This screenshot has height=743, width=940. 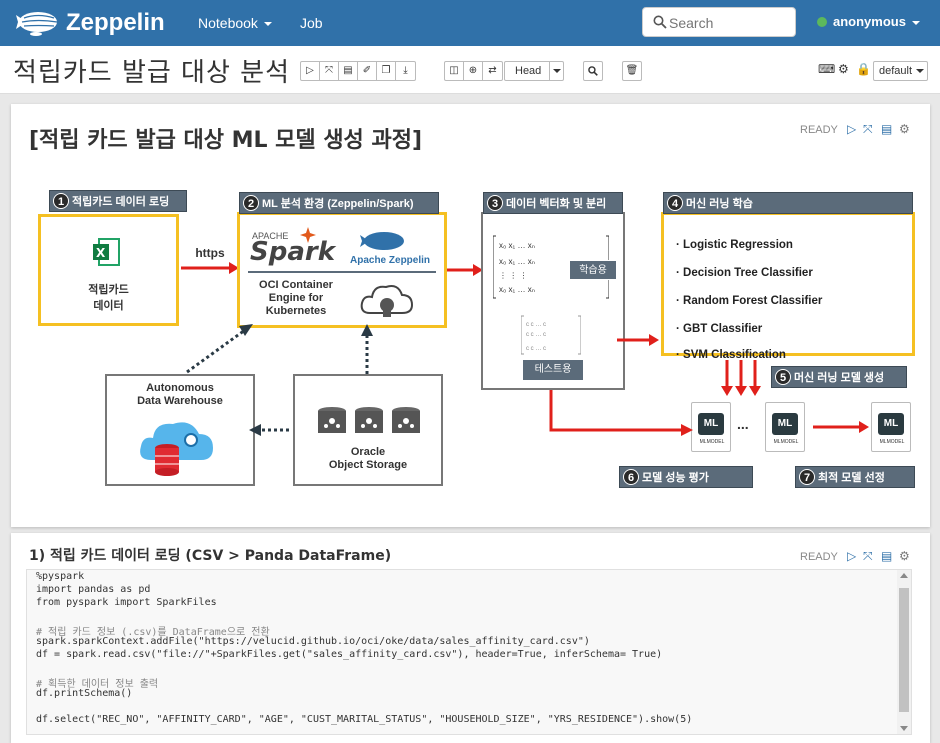 I want to click on menu-notebook-label: Notebook, so click(x=228, y=23).